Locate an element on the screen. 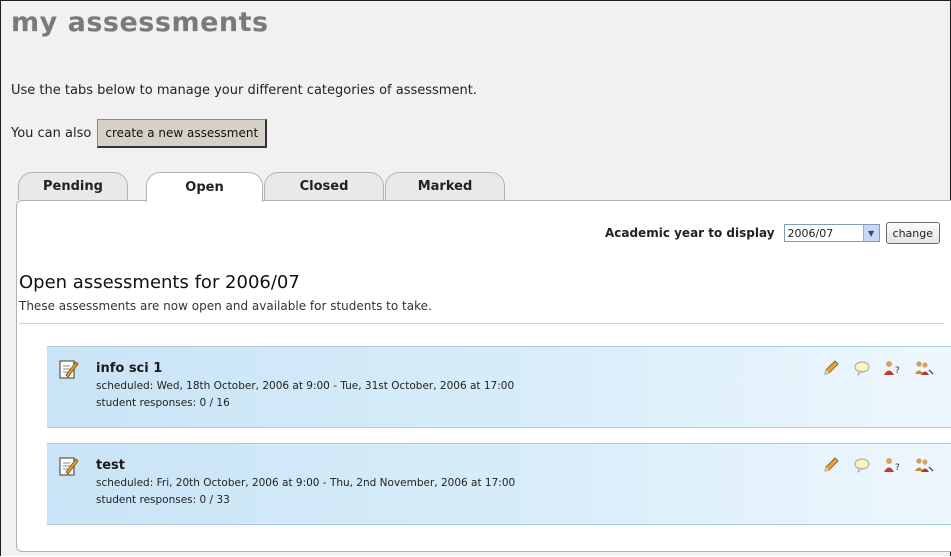 This screenshot has height=557, width=951. section-heading: Open assessments for 2006/07 is located at coordinates (159, 282).